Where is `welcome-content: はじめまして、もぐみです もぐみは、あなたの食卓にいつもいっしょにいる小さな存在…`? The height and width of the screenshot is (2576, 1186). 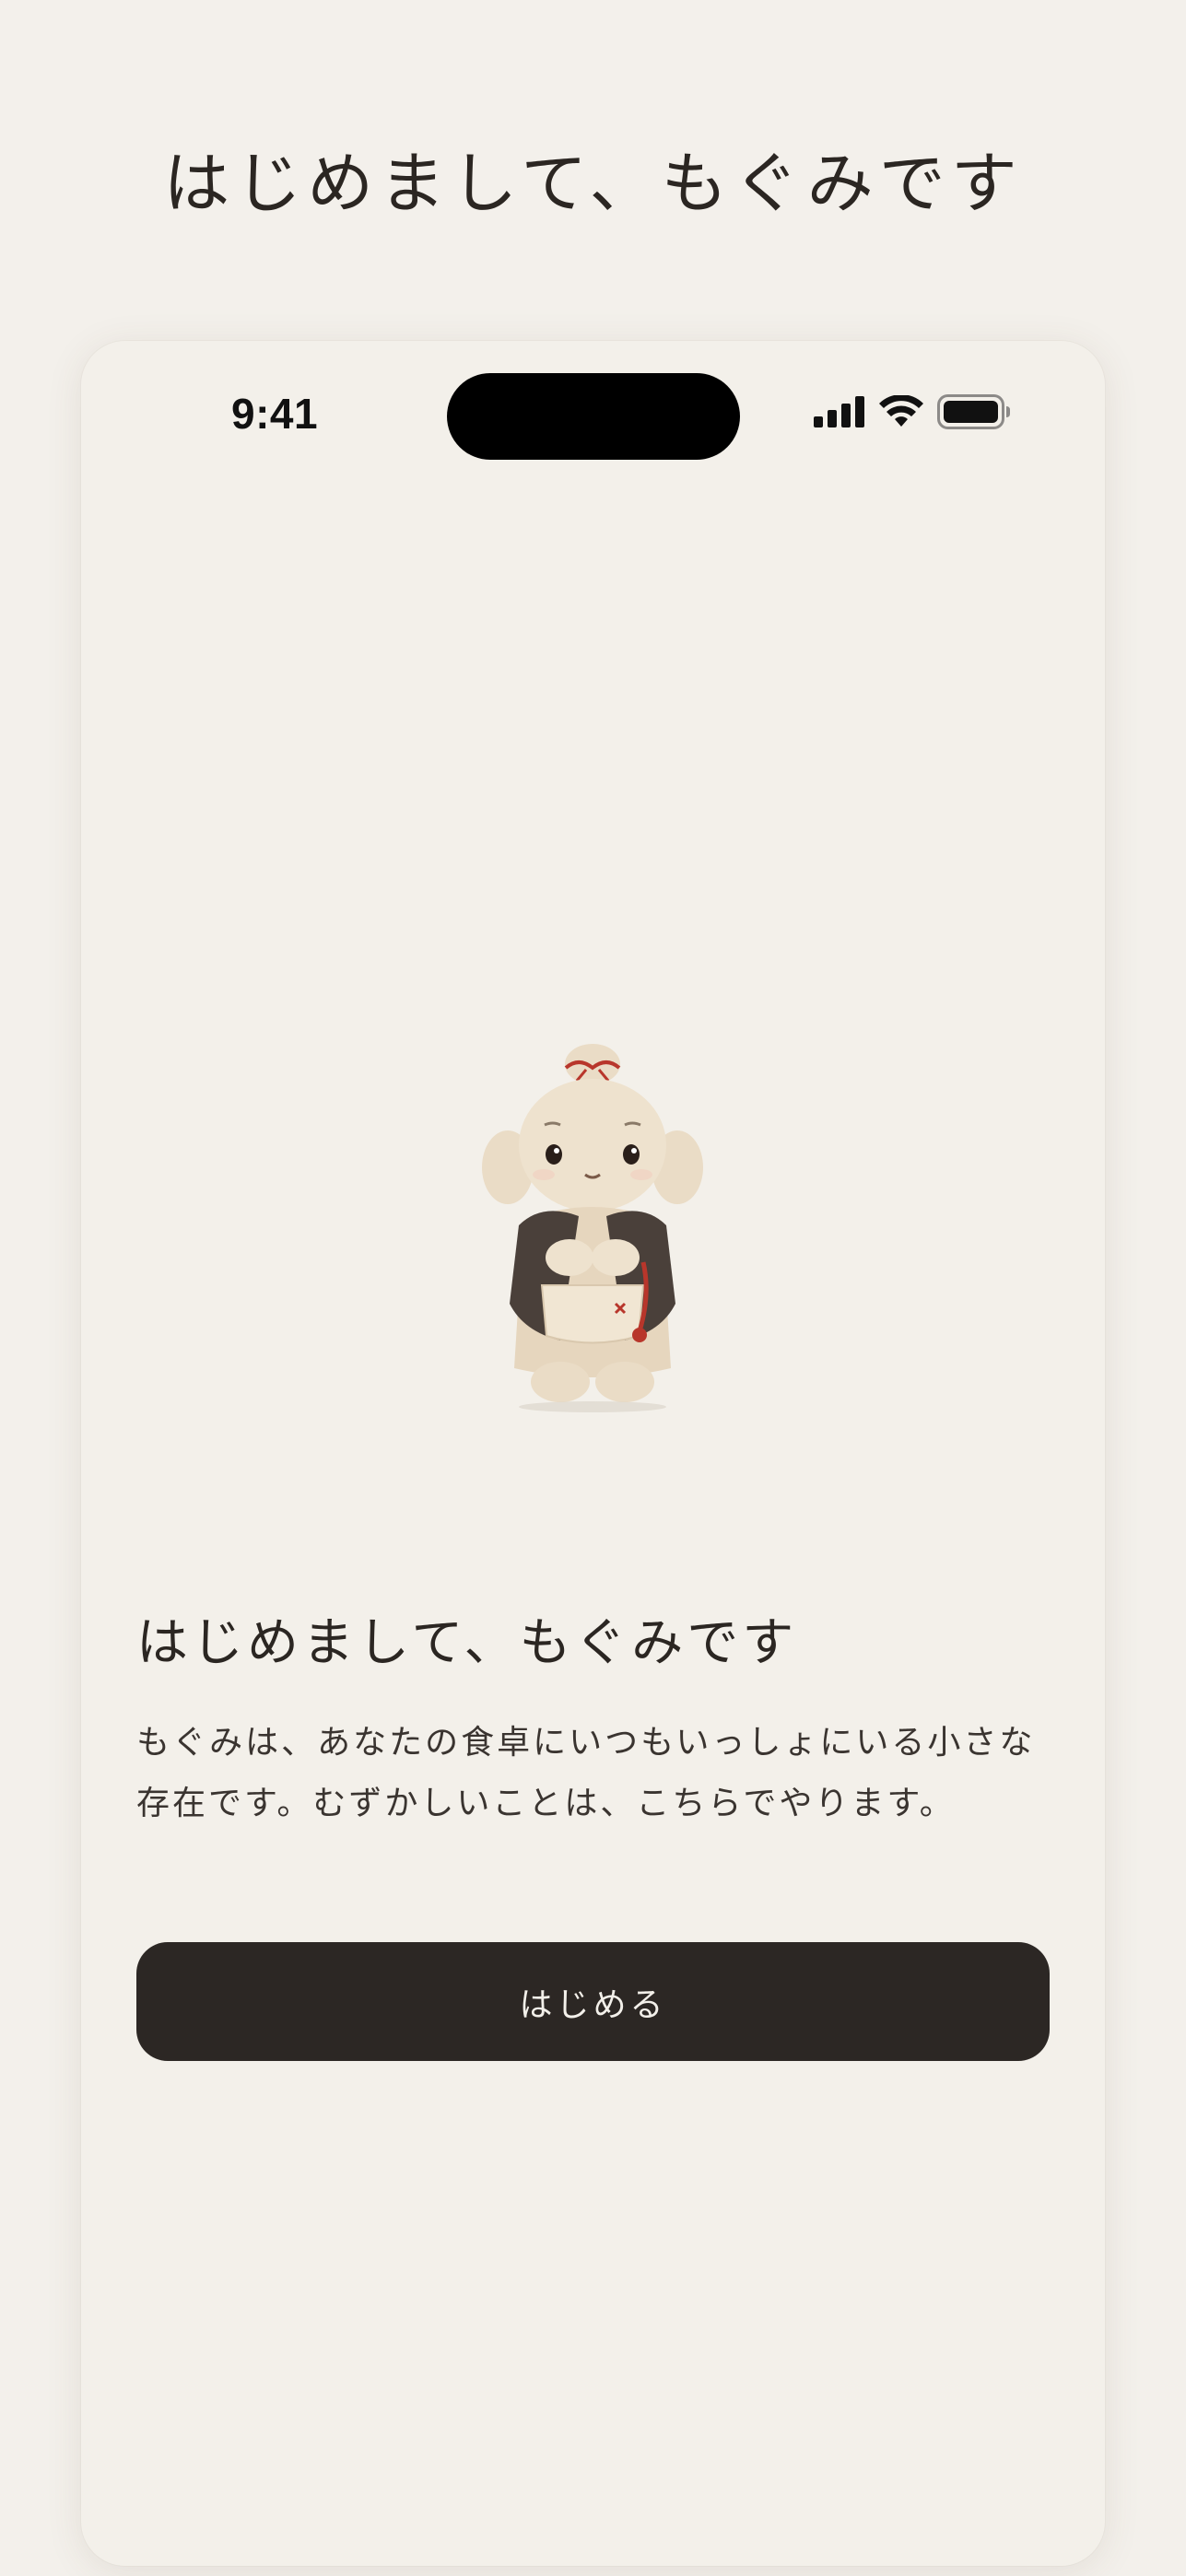
welcome-content: はじめまして、もぐみです もぐみは、あなたの食卓にいつもいっしょにいる小さな存在… is located at coordinates (593, 1723).